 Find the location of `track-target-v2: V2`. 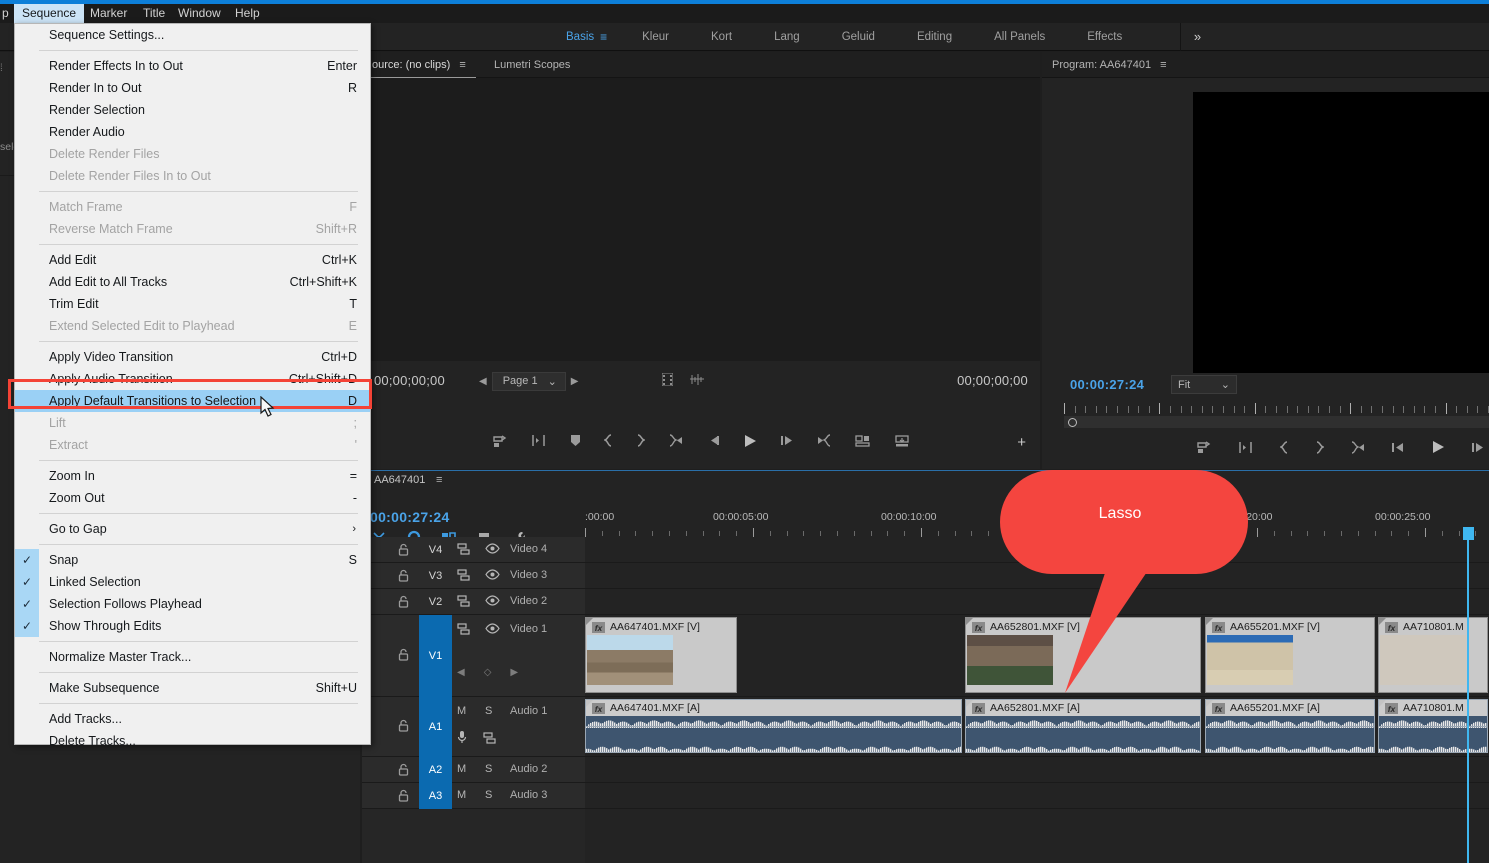

track-target-v2: V2 is located at coordinates (435, 602).